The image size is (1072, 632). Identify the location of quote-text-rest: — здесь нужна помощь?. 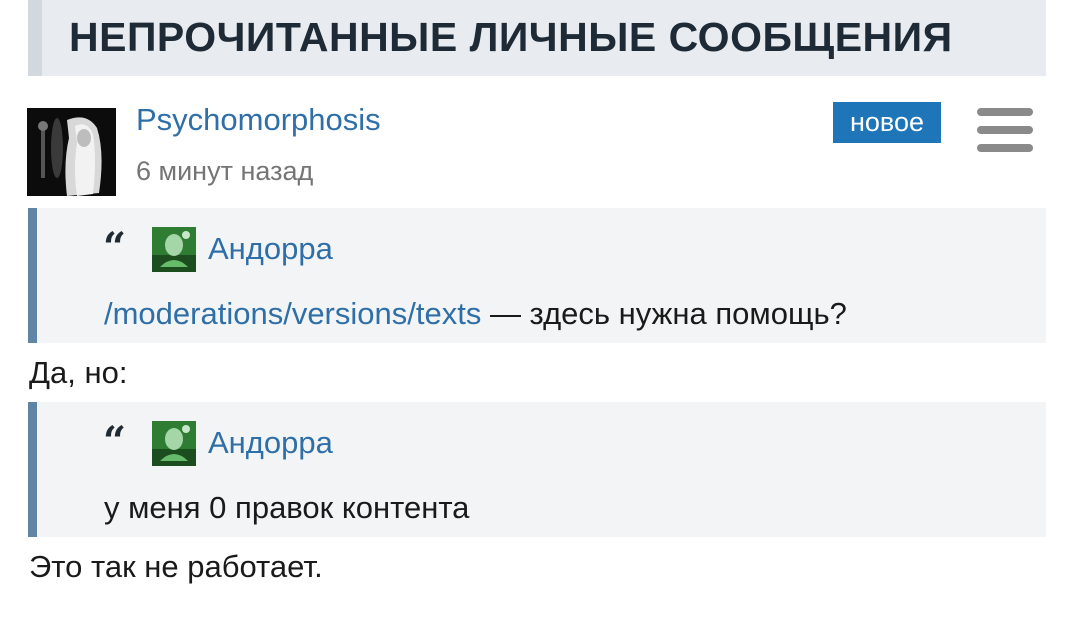
(664, 313).